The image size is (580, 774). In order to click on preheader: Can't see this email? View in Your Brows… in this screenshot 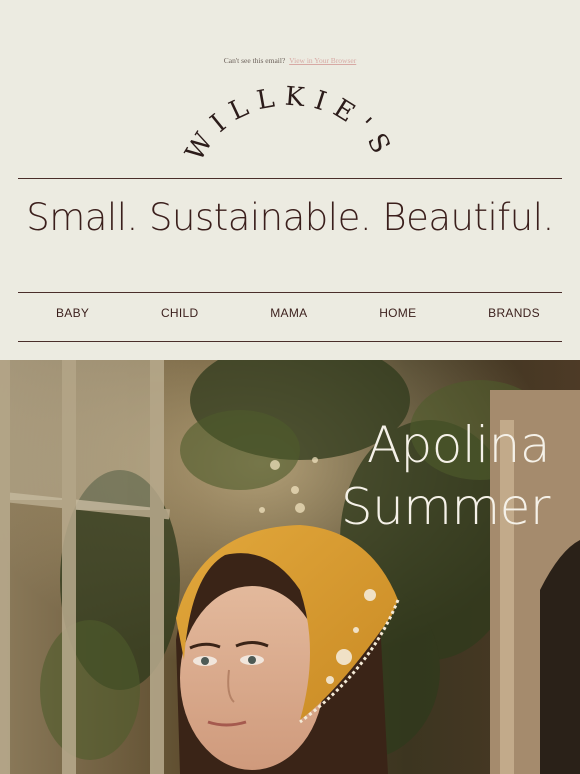, I will do `click(290, 60)`.